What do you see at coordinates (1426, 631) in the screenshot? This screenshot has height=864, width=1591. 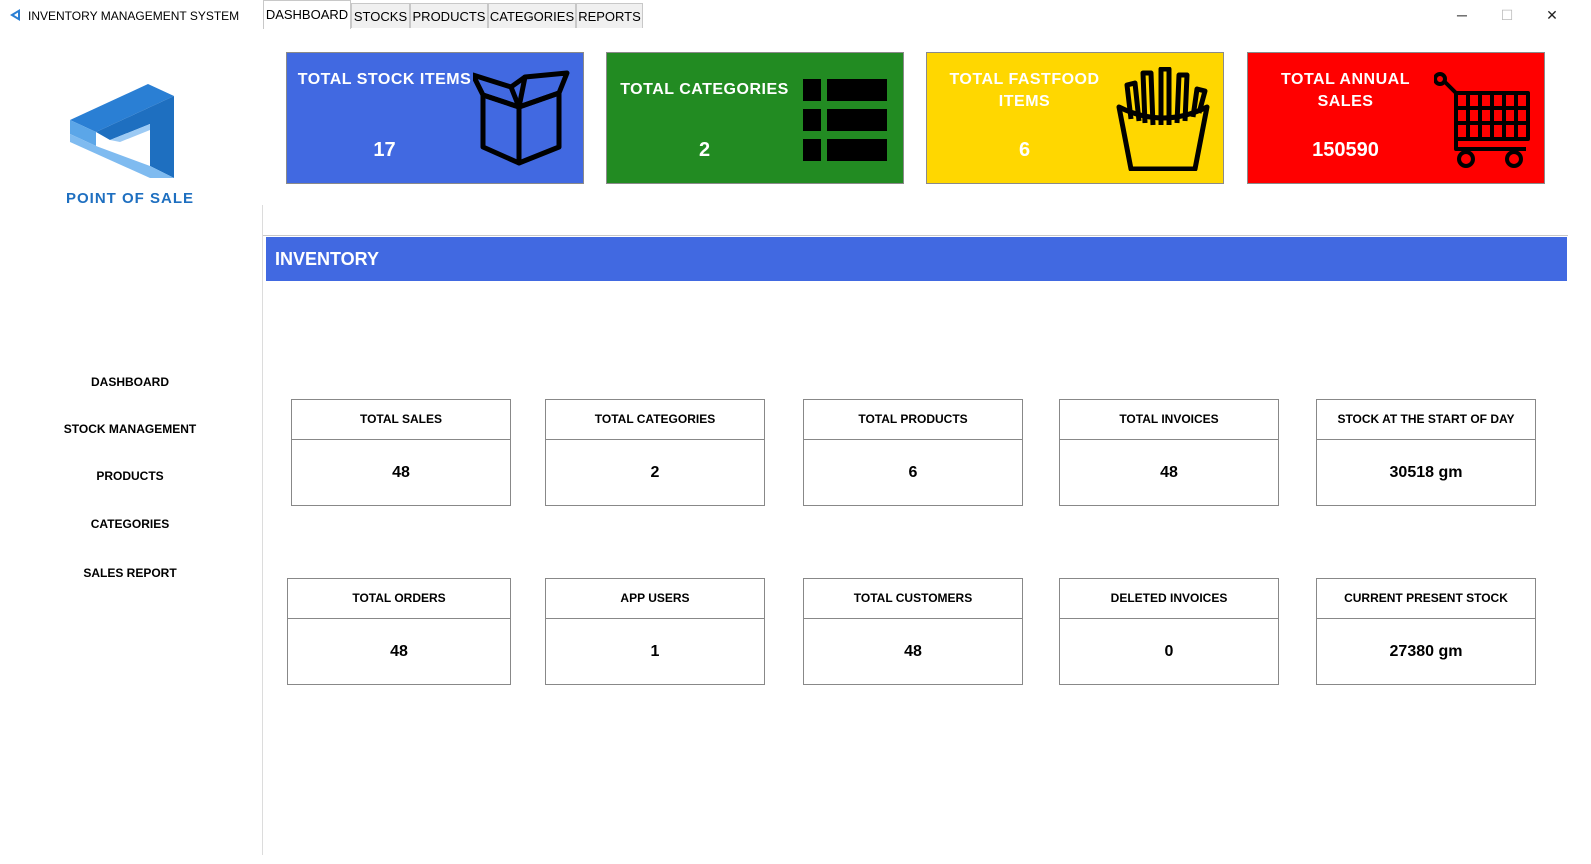 I see `metric-current-present-stock: CURRENT PRESENT STOCK 27380 gm` at bounding box center [1426, 631].